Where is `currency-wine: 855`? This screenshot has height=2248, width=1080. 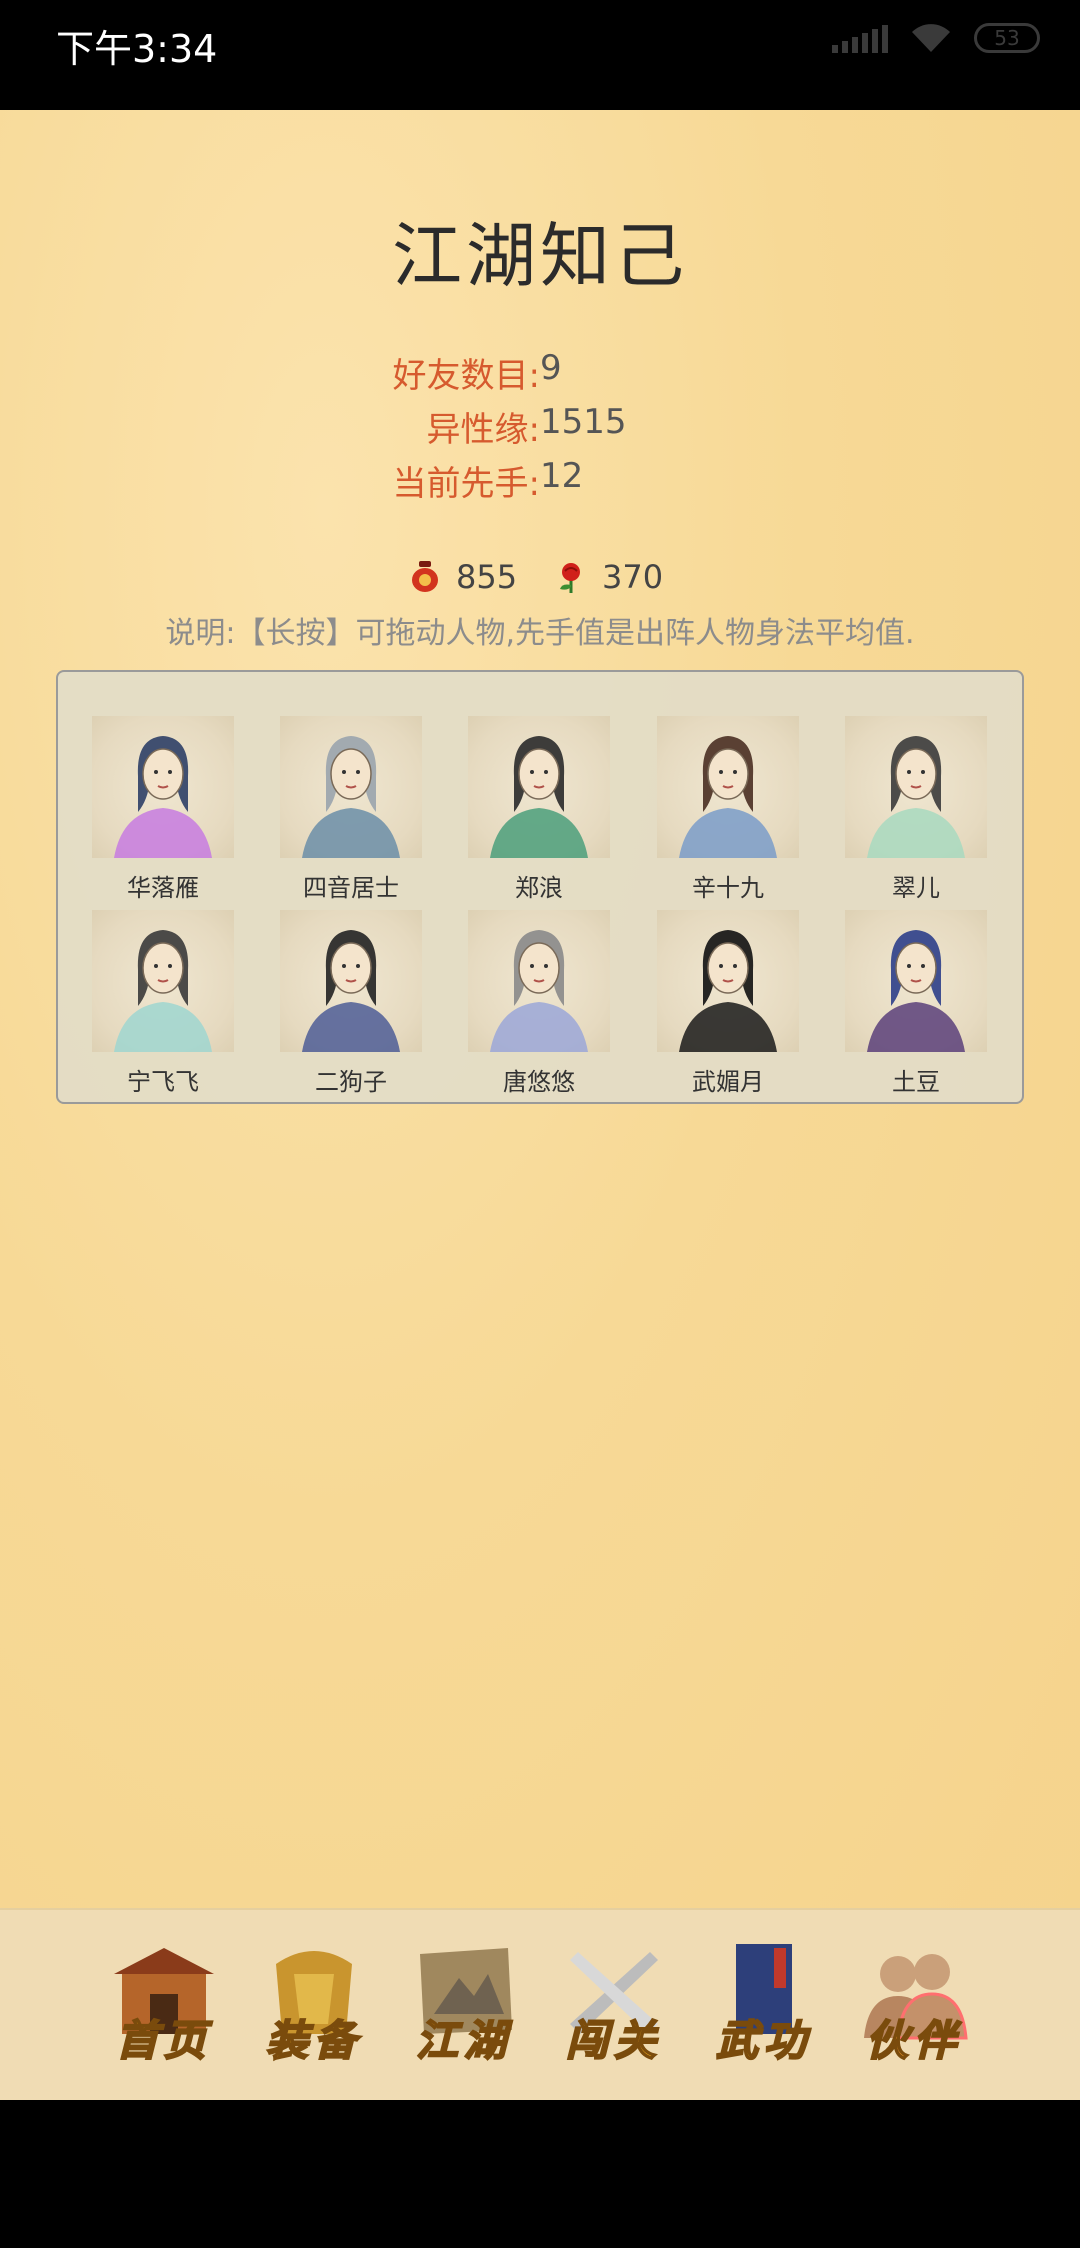 currency-wine: 855 is located at coordinates (463, 577).